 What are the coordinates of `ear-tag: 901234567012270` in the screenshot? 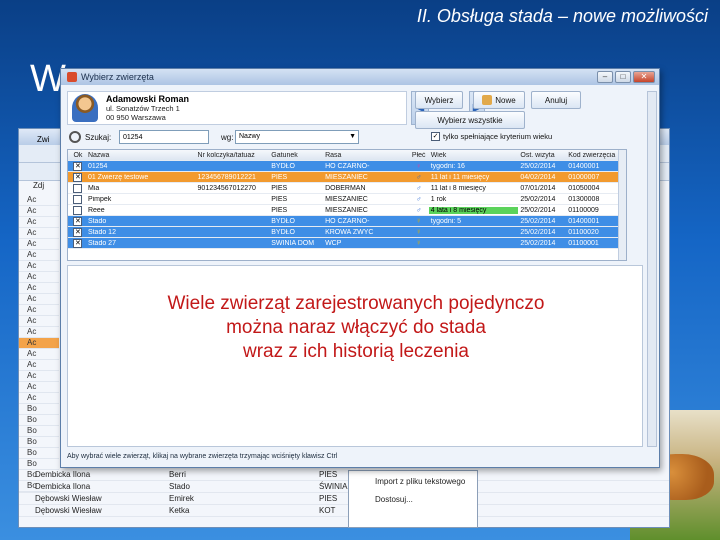 It's located at (226, 188).